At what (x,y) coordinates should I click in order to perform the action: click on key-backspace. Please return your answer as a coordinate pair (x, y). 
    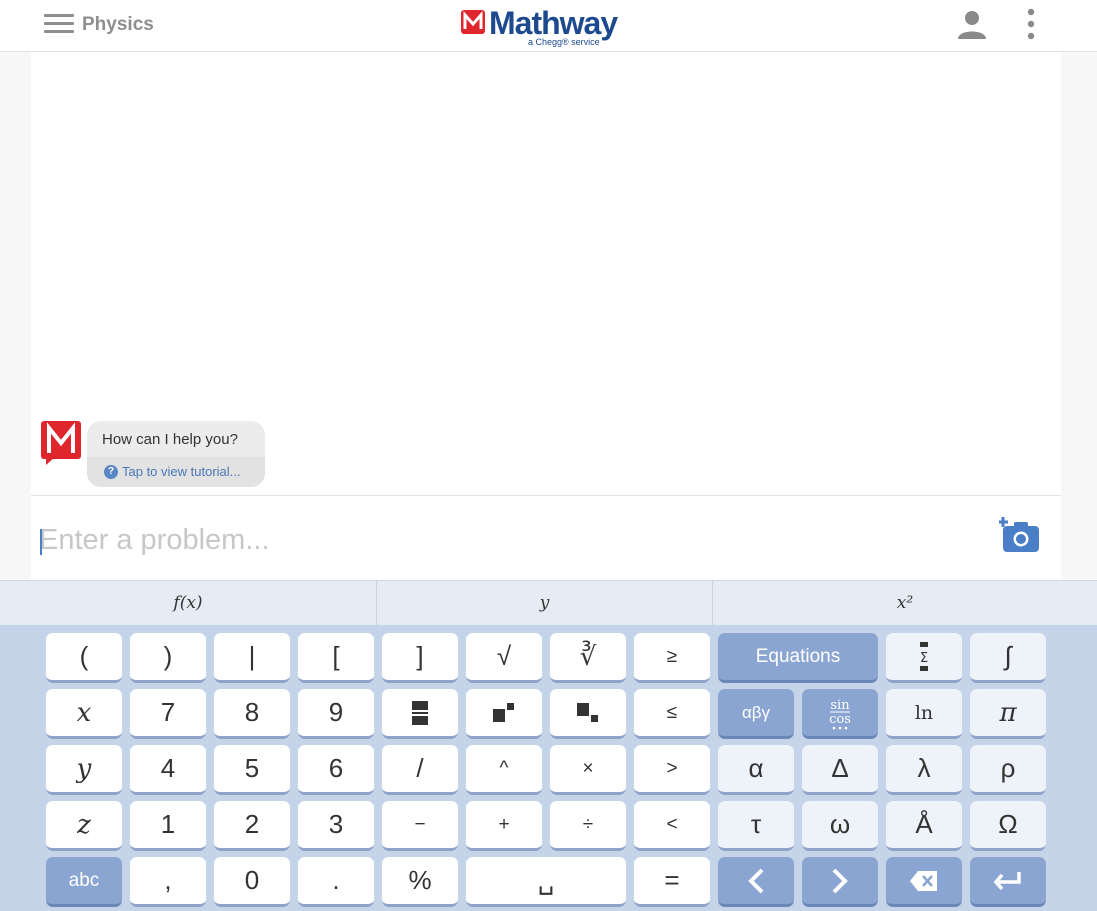
    Looking at the image, I should click on (924, 882).